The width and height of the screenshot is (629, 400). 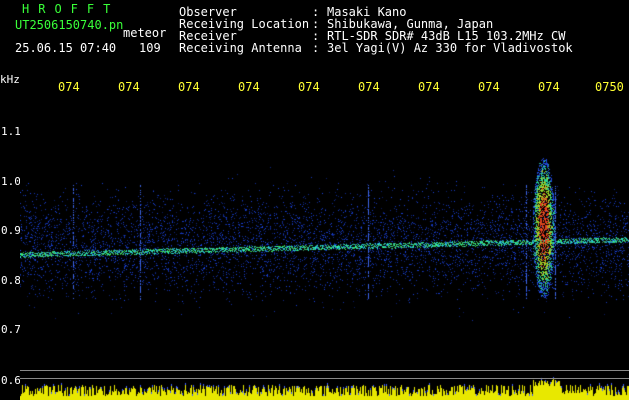 I want to click on y-tick-label: 0.7, so click(x=11, y=329).